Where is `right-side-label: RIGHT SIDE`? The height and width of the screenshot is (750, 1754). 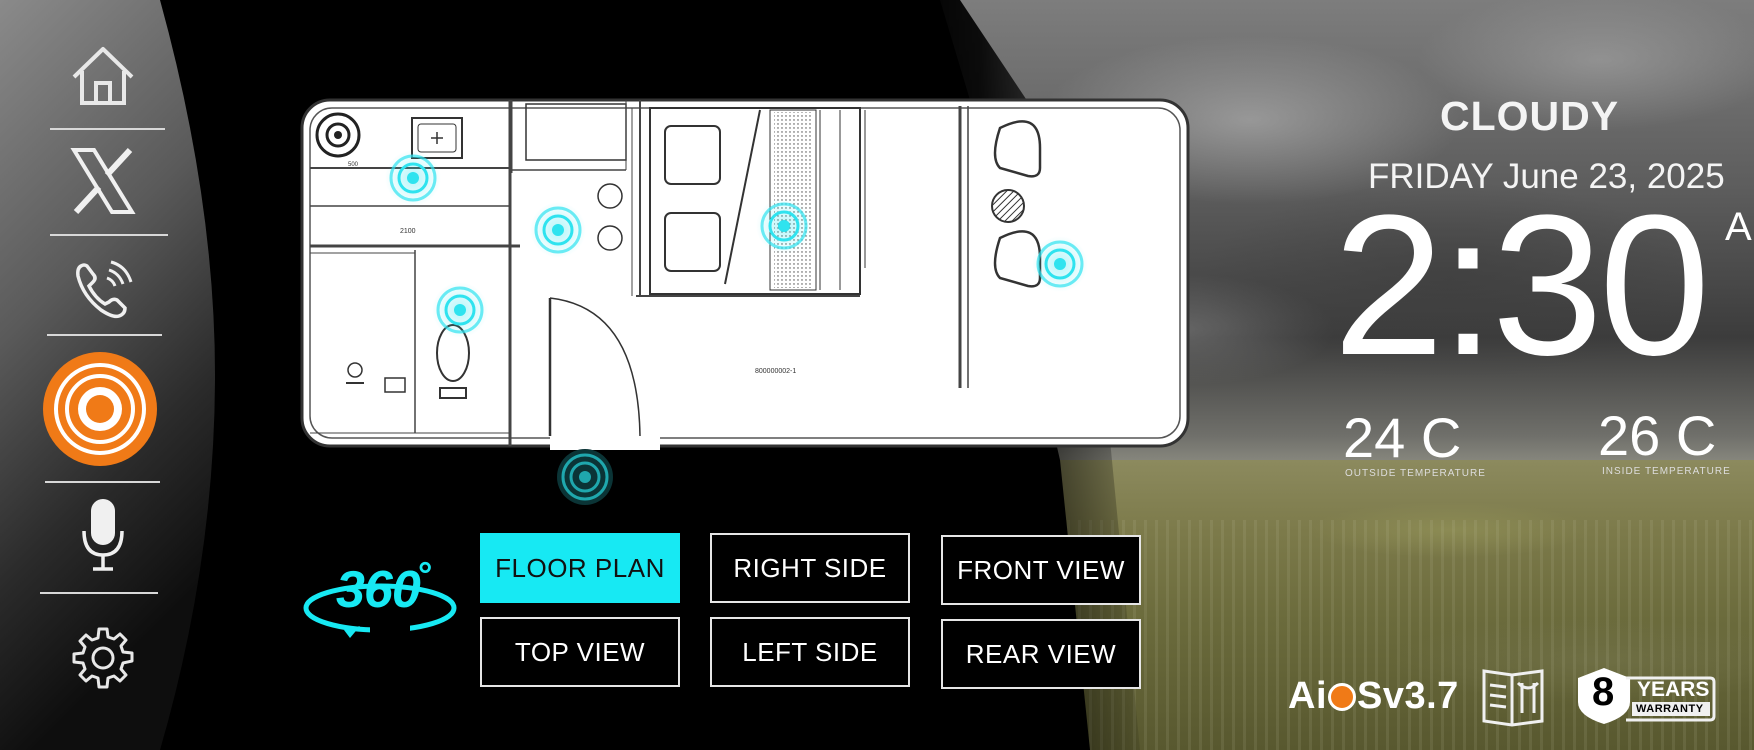 right-side-label: RIGHT SIDE is located at coordinates (810, 567).